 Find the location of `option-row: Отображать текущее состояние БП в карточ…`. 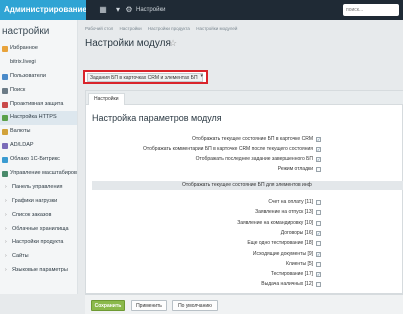

option-row: Отображать текущее состояние БП в карточ… is located at coordinates (244, 139).